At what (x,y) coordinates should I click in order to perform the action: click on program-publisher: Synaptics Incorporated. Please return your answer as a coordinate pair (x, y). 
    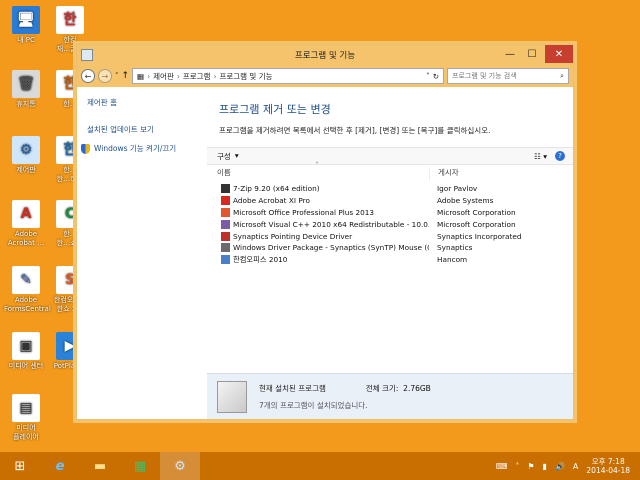
    Looking at the image, I should click on (479, 236).